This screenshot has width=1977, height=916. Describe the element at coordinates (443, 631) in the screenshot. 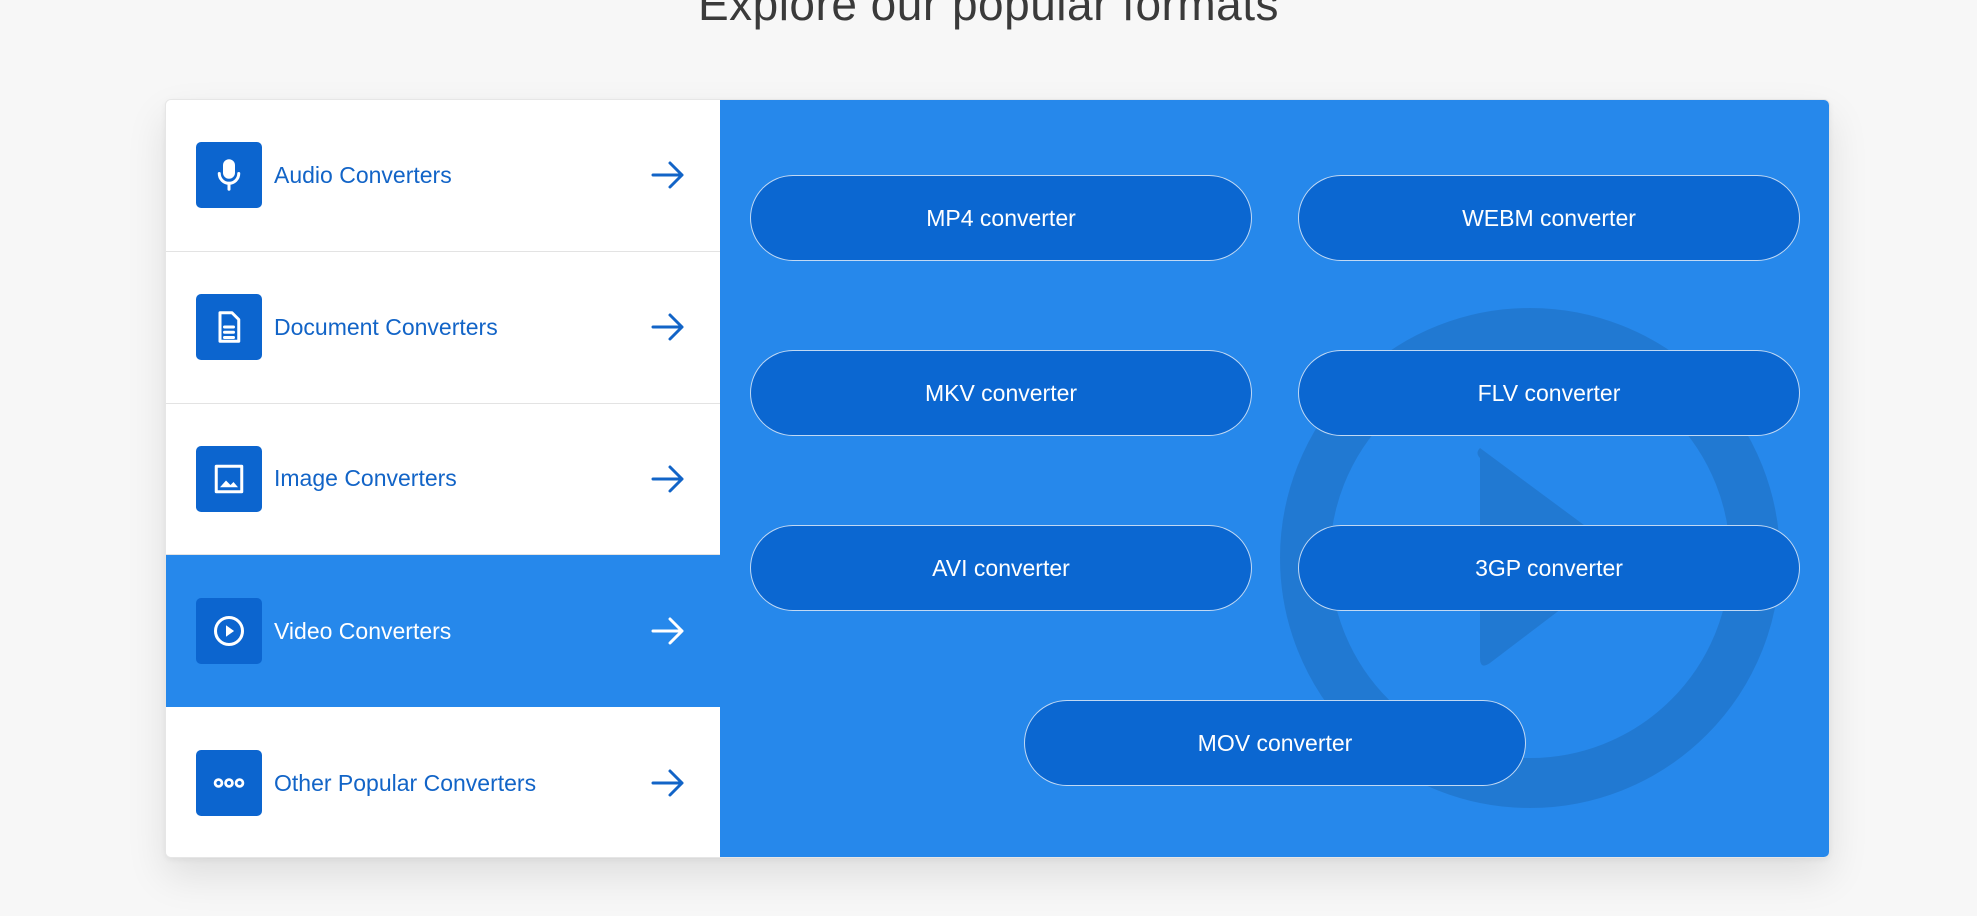

I see `category-video: Video Converters` at that location.